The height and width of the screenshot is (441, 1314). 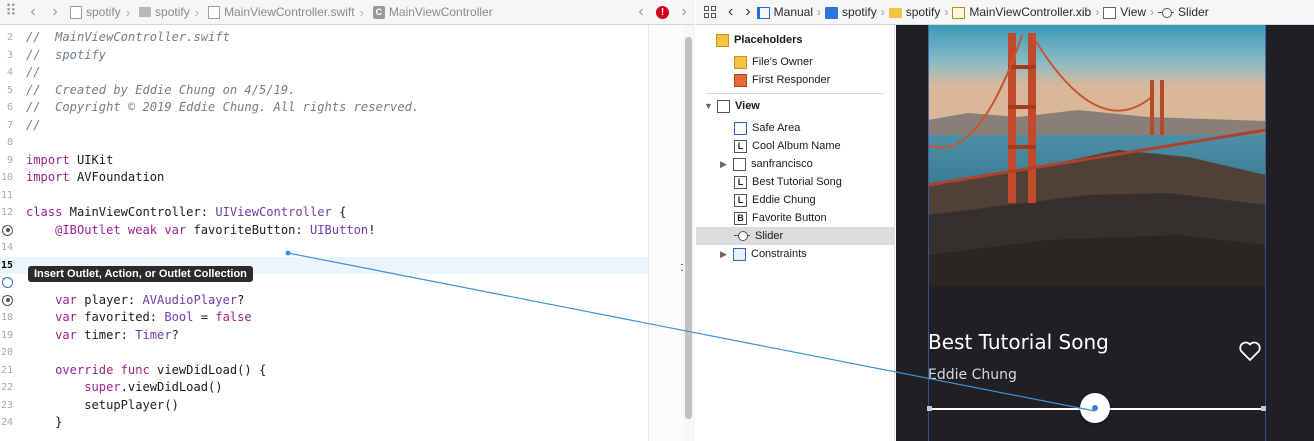 What do you see at coordinates (33, 72) in the screenshot?
I see `code-token: //` at bounding box center [33, 72].